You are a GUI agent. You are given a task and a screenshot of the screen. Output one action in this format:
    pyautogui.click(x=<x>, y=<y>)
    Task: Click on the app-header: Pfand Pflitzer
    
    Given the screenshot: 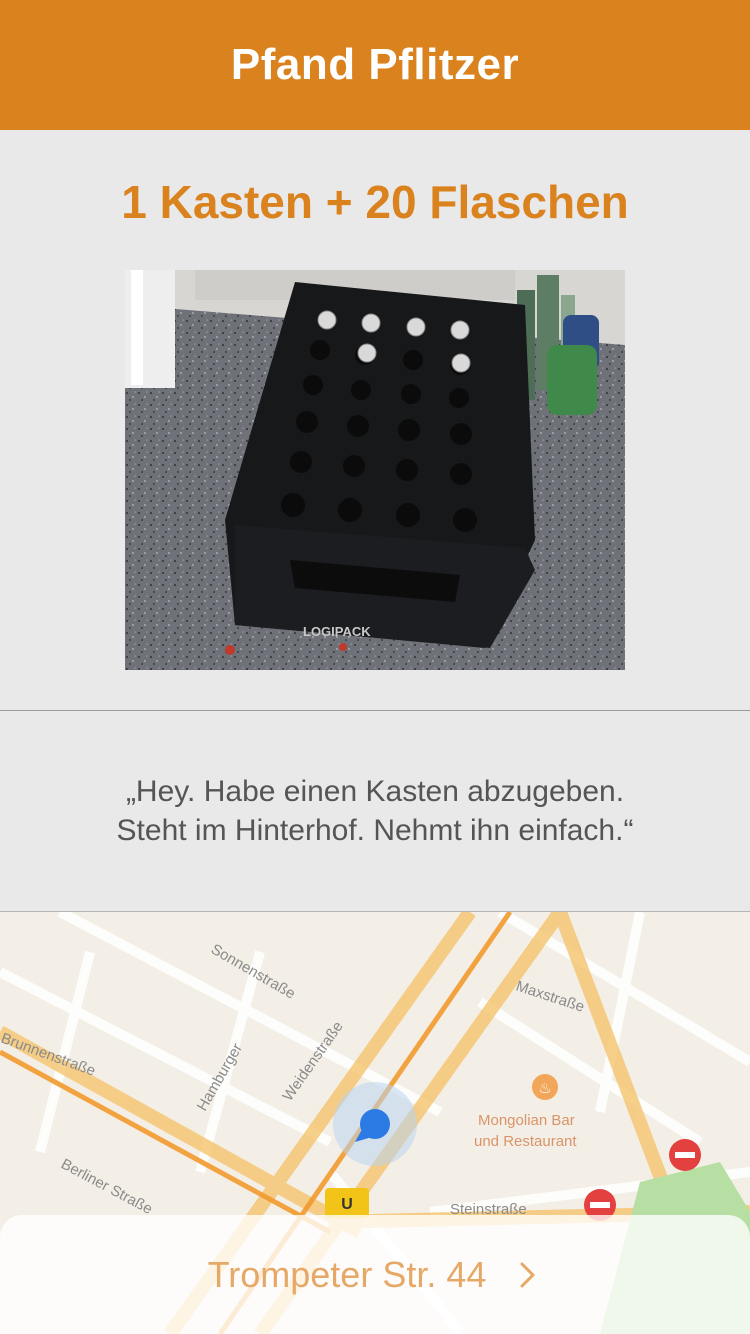 What is the action you would take?
    pyautogui.click(x=375, y=65)
    